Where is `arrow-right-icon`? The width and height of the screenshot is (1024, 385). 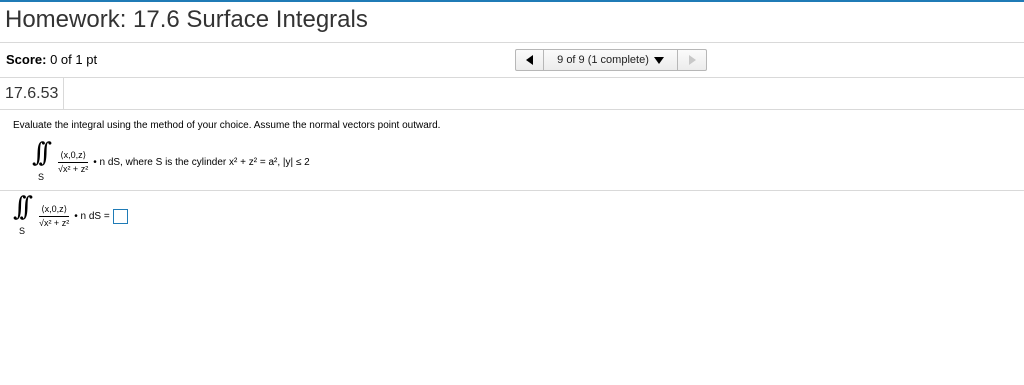 arrow-right-icon is located at coordinates (692, 60).